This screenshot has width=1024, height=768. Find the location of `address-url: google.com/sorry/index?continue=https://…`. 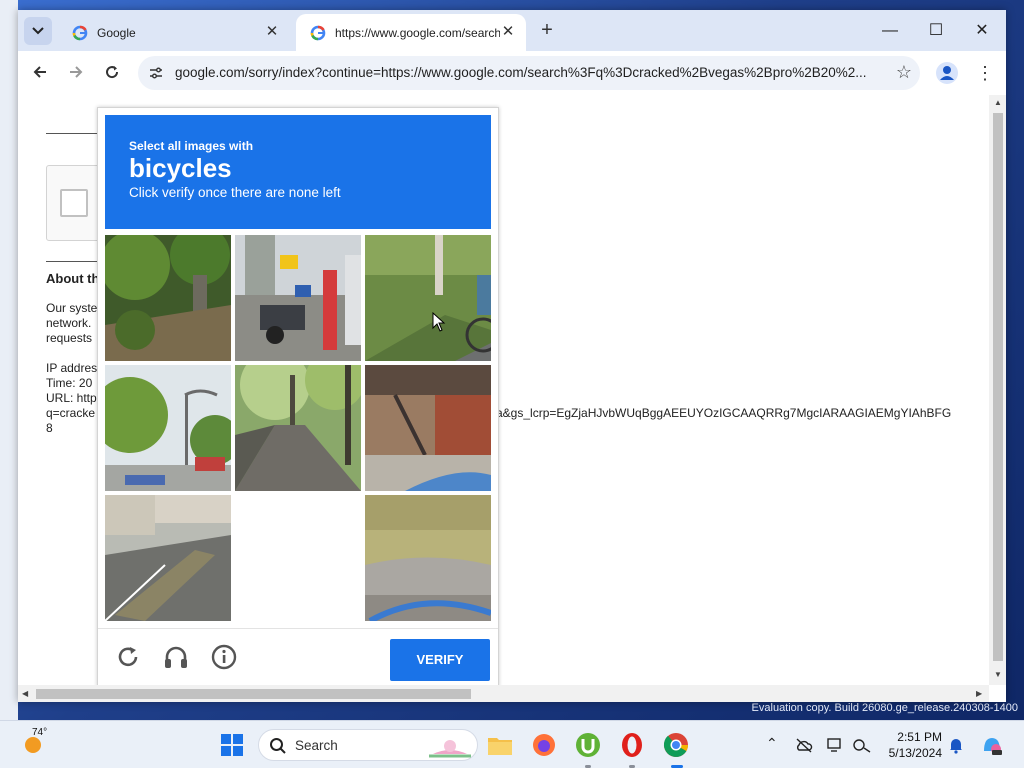

address-url: google.com/sorry/index?continue=https://… is located at coordinates (530, 72).